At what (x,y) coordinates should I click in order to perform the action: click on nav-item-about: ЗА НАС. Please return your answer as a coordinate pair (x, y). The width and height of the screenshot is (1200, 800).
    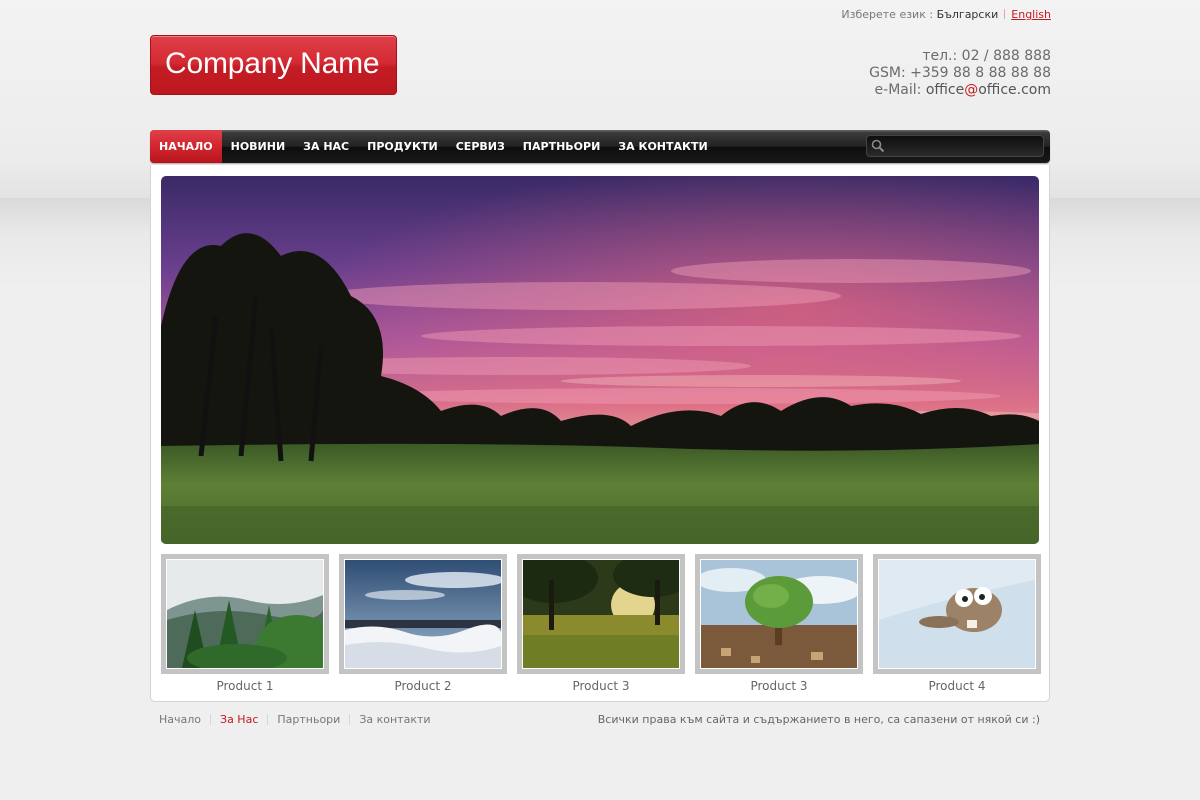
    Looking at the image, I should click on (326, 146).